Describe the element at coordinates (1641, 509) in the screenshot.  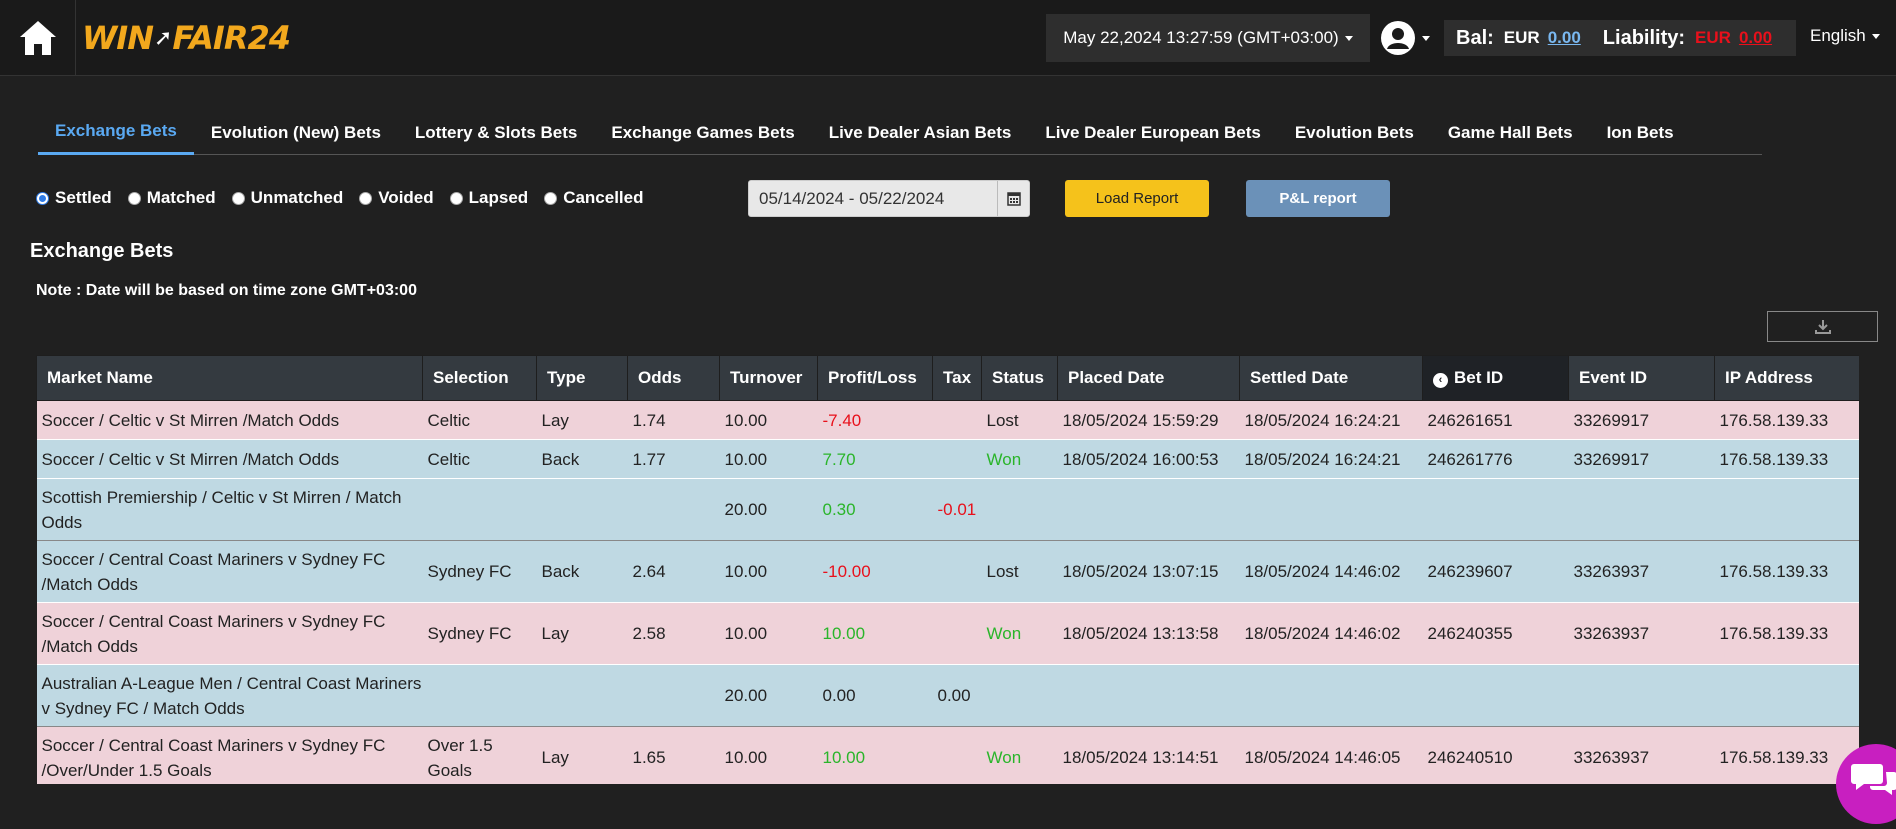
I see `cell-event-id` at that location.